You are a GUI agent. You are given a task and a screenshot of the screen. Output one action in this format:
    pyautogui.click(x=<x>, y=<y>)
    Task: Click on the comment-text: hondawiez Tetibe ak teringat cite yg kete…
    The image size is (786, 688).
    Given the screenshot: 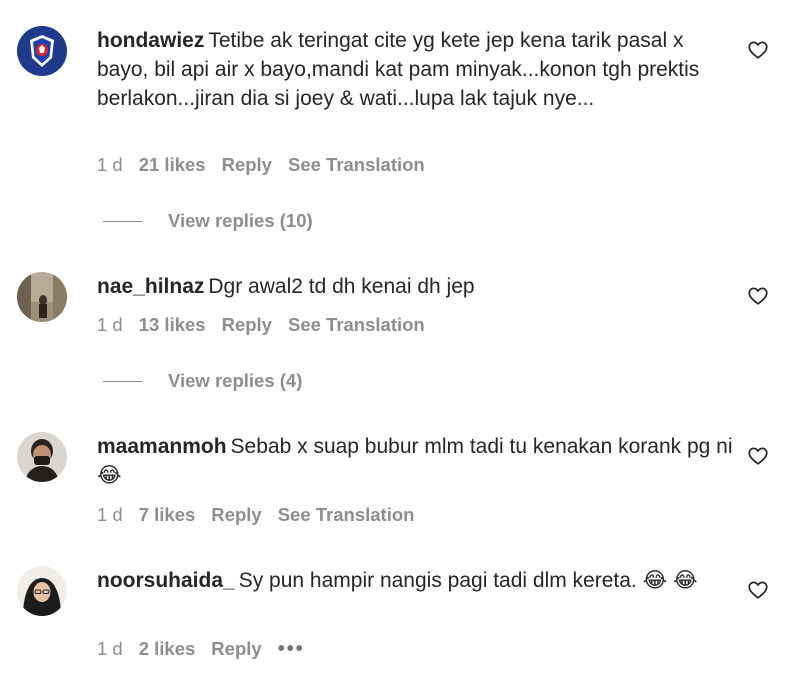 What is the action you would take?
    pyautogui.click(x=417, y=69)
    